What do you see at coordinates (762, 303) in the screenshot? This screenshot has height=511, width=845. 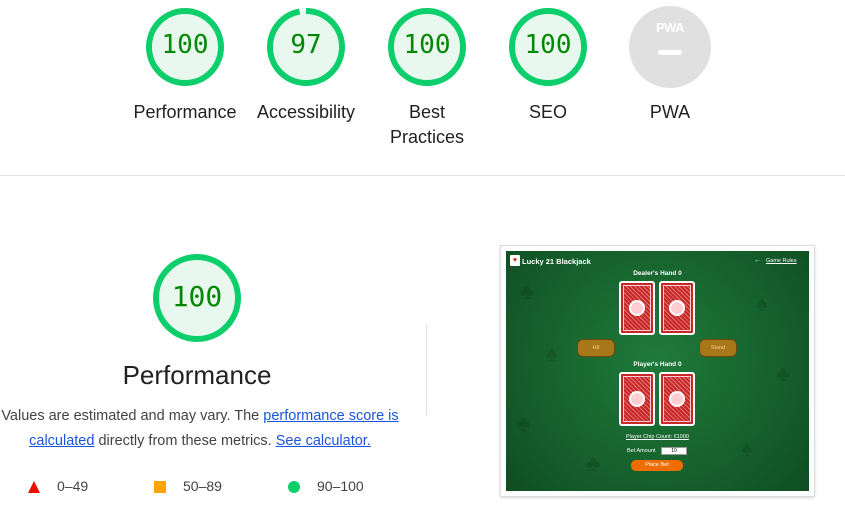 I see `spade-icon: ♠` at bounding box center [762, 303].